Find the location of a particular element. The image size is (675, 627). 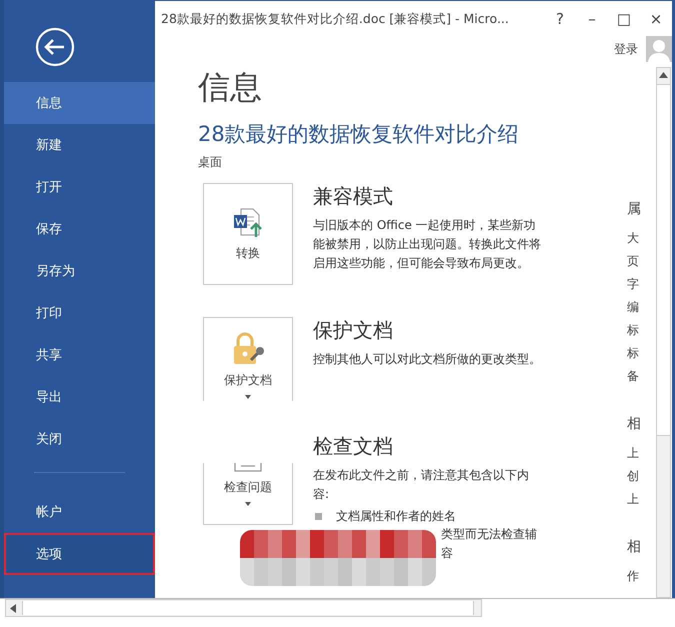

menu-item: 信息 is located at coordinates (79, 103).